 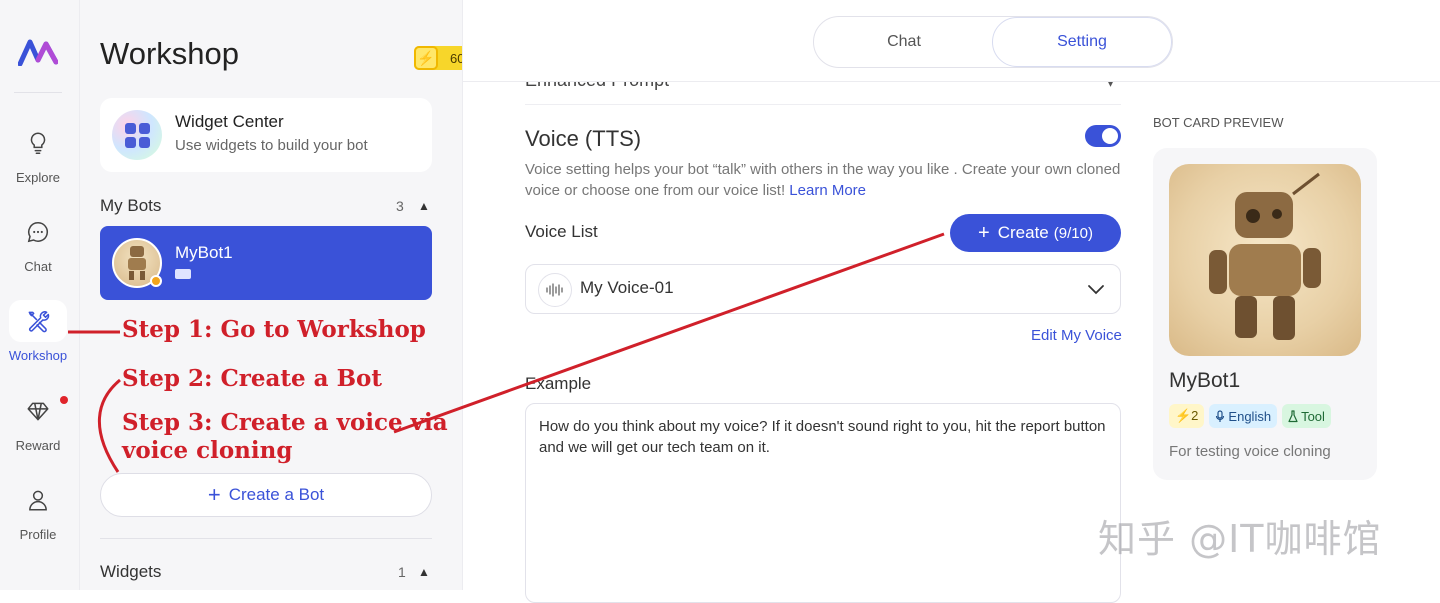 I want to click on app-logo, so click(x=38, y=52).